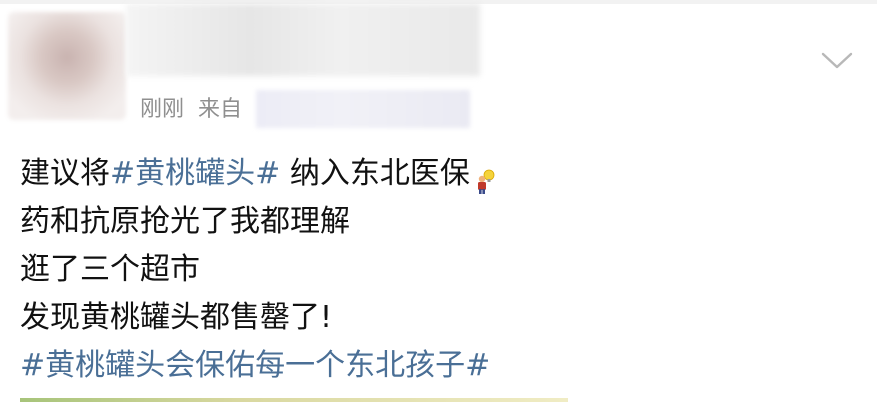  I want to click on attached-image-preview, so click(294, 400).